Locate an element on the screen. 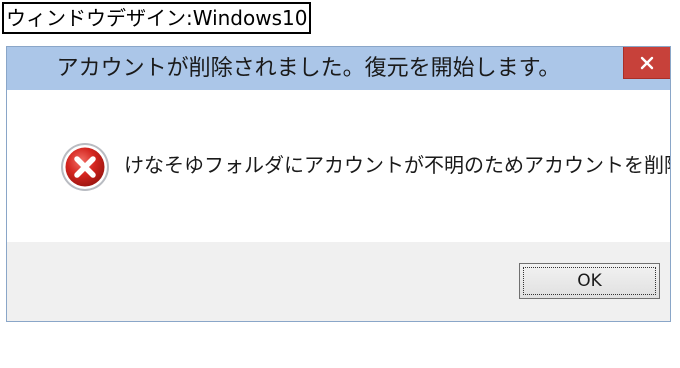  title-bar: アカウントが削除されました。復元を開始します。 is located at coordinates (338, 68).